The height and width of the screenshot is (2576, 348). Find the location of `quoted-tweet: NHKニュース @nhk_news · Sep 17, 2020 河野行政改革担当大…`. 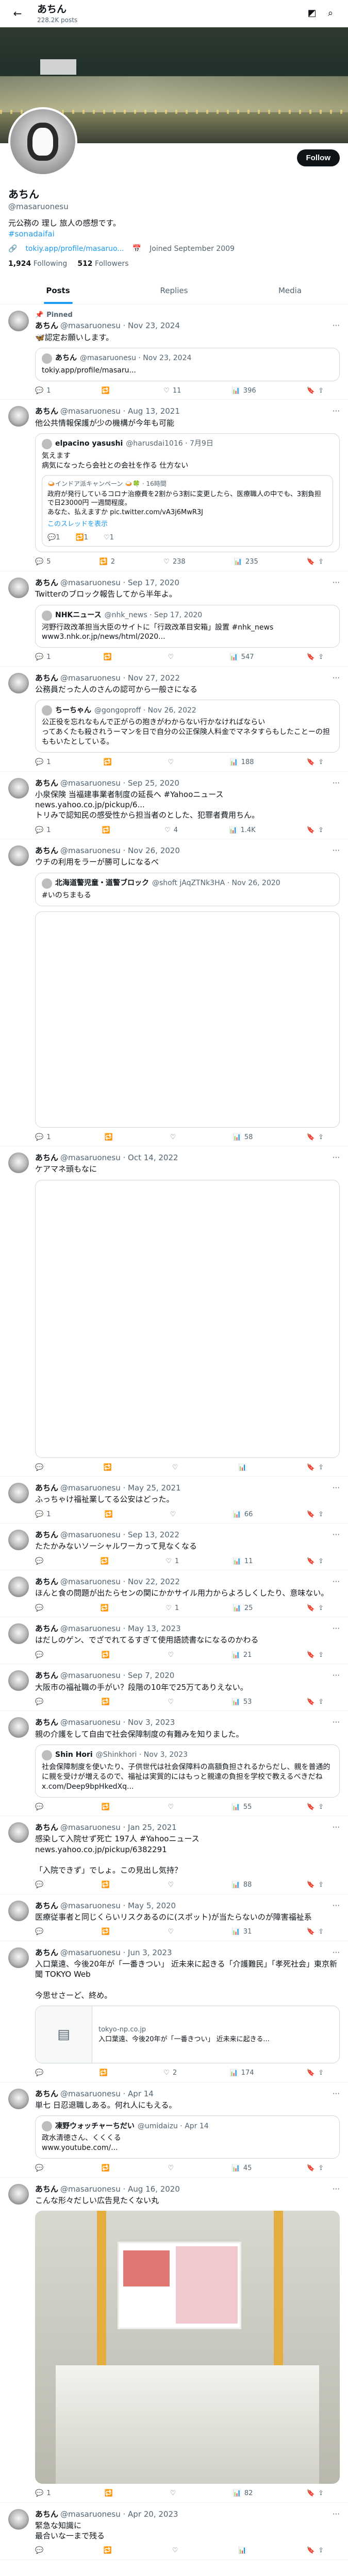

quoted-tweet: NHKニュース @nhk_news · Sep 17, 2020 河野行政改革担当大… is located at coordinates (187, 626).